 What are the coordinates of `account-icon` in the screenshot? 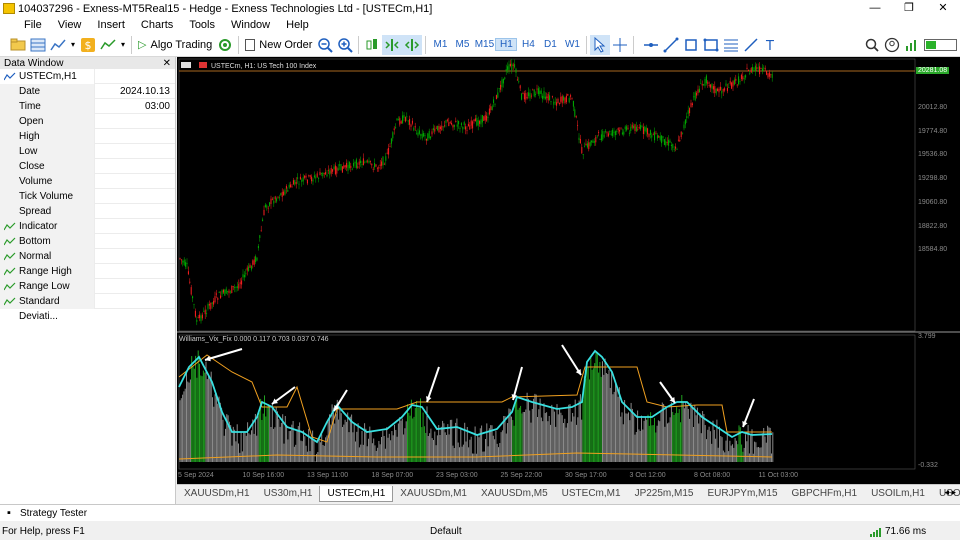 It's located at (892, 45).